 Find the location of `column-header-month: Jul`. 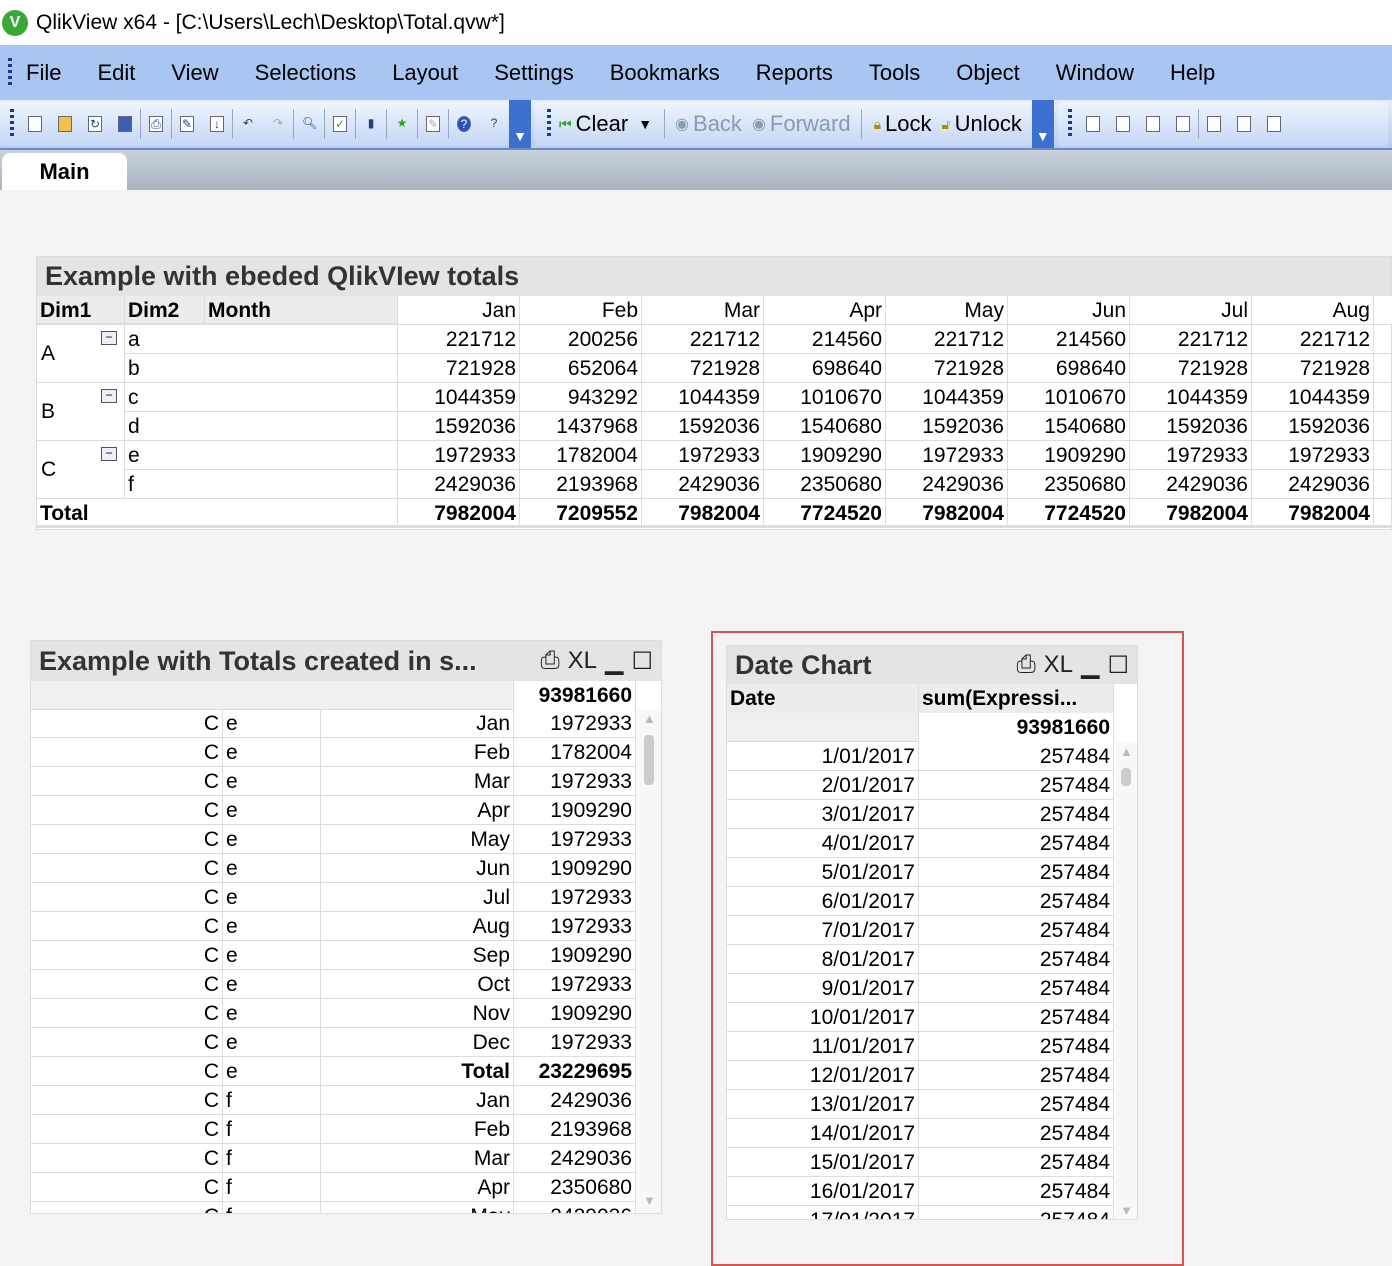

column-header-month: Jul is located at coordinates (1191, 310).